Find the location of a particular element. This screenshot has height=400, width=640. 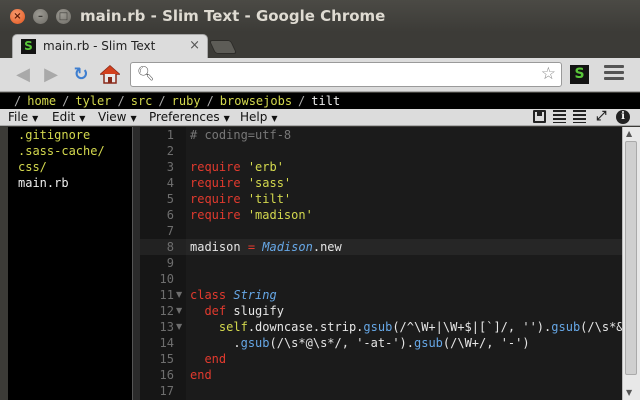

line-number: 1 is located at coordinates (170, 135).